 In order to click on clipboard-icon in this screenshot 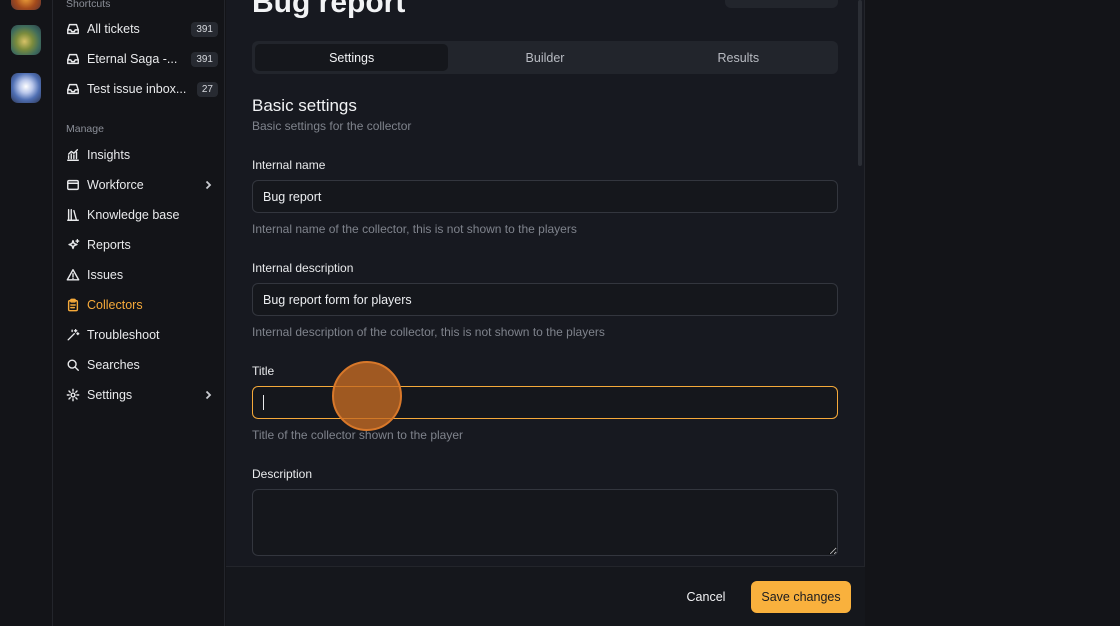, I will do `click(73, 305)`.